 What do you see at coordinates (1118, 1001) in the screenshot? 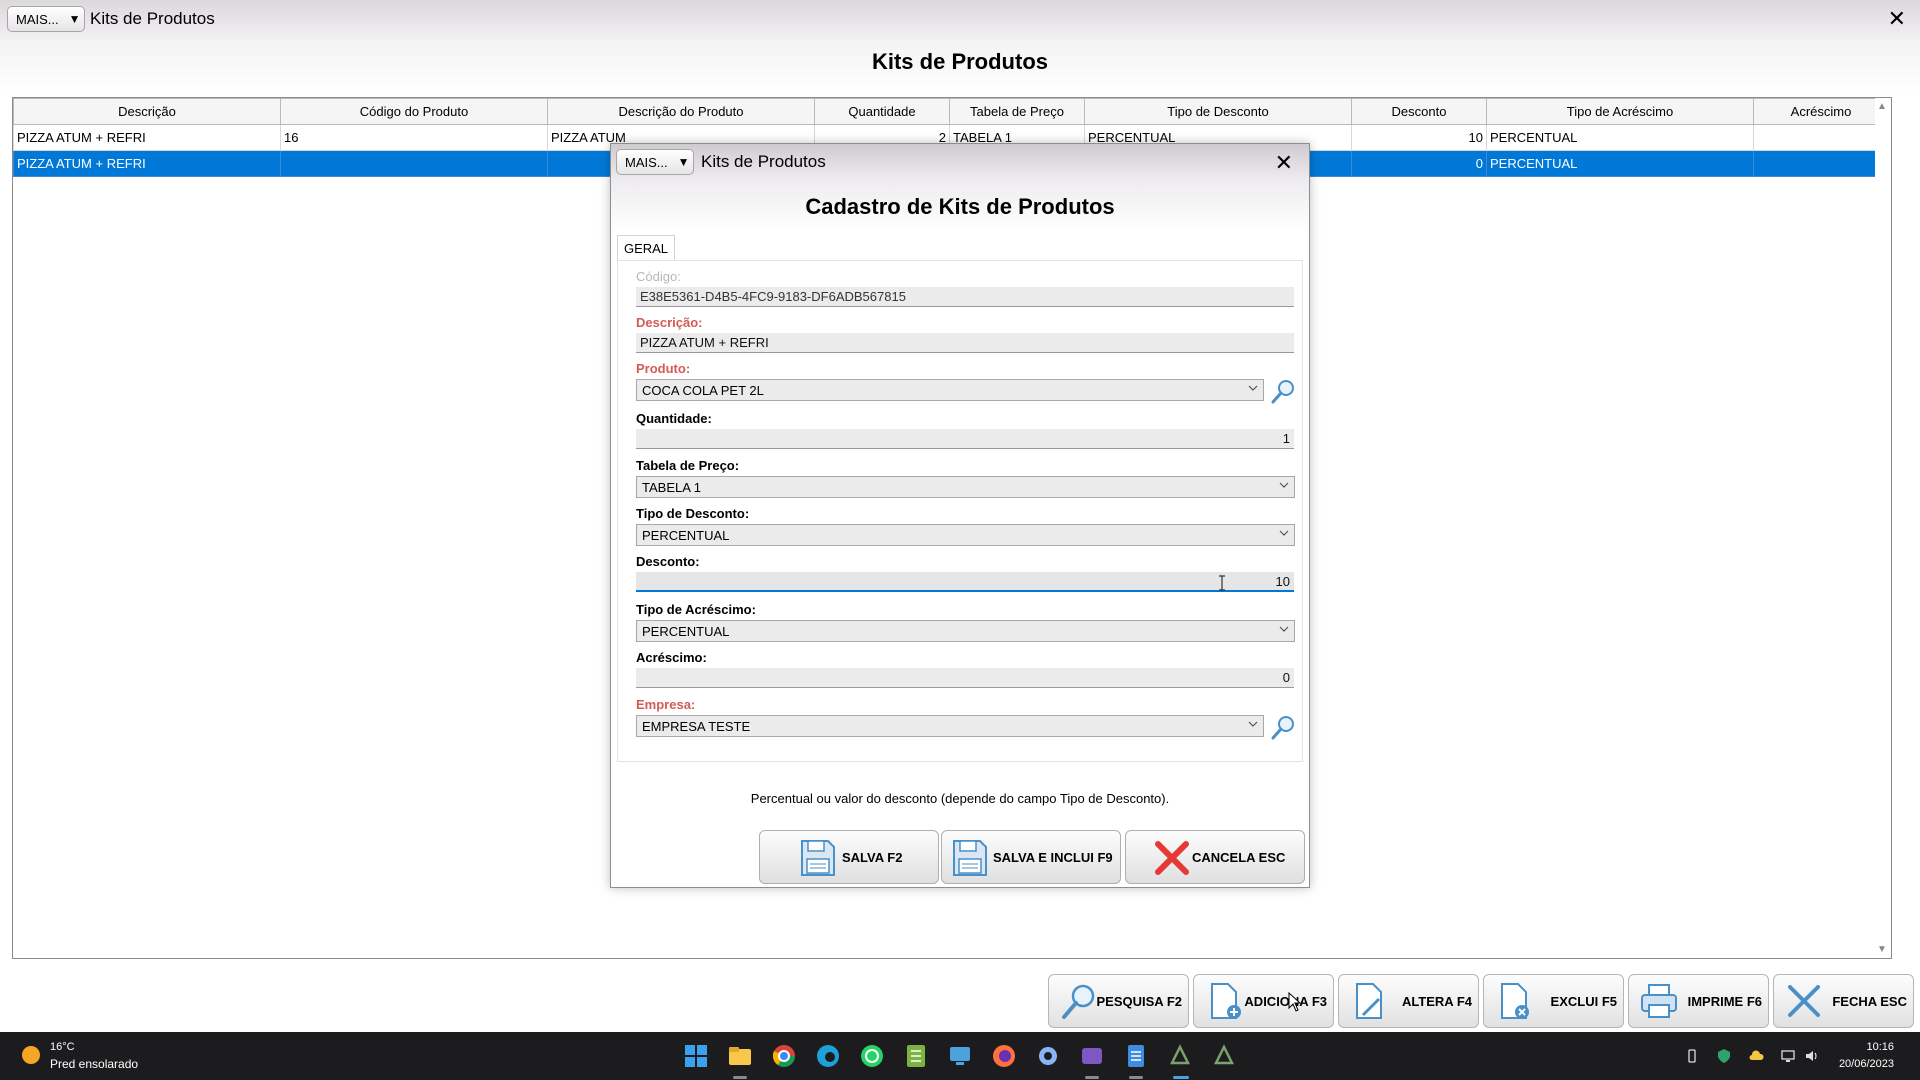
I see `search-button: PESQUISA F2` at bounding box center [1118, 1001].